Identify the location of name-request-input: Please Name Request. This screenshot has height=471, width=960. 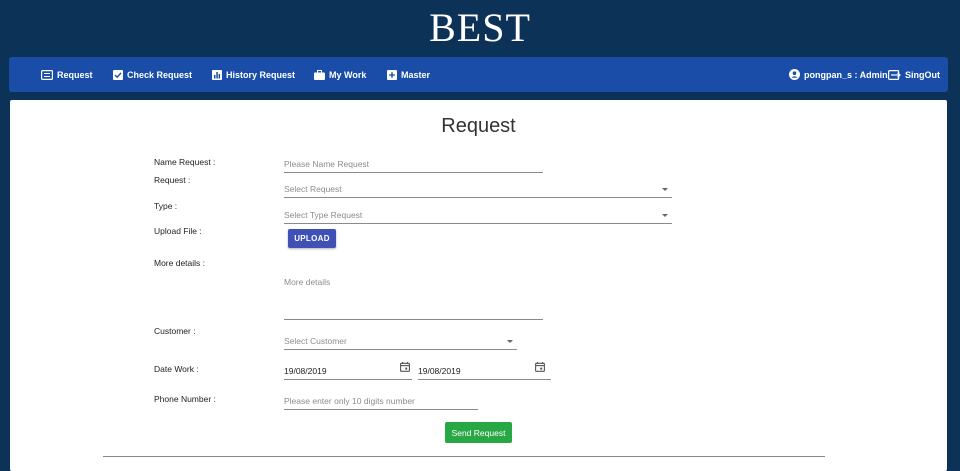
(413, 164).